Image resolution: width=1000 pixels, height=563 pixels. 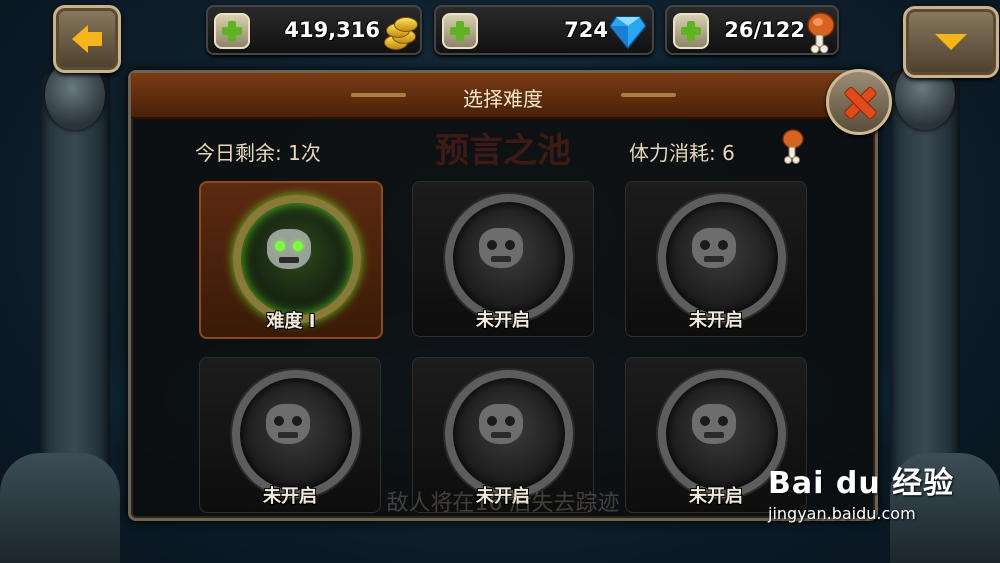 I want to click on stone-pillar-right, so click(x=925, y=275).